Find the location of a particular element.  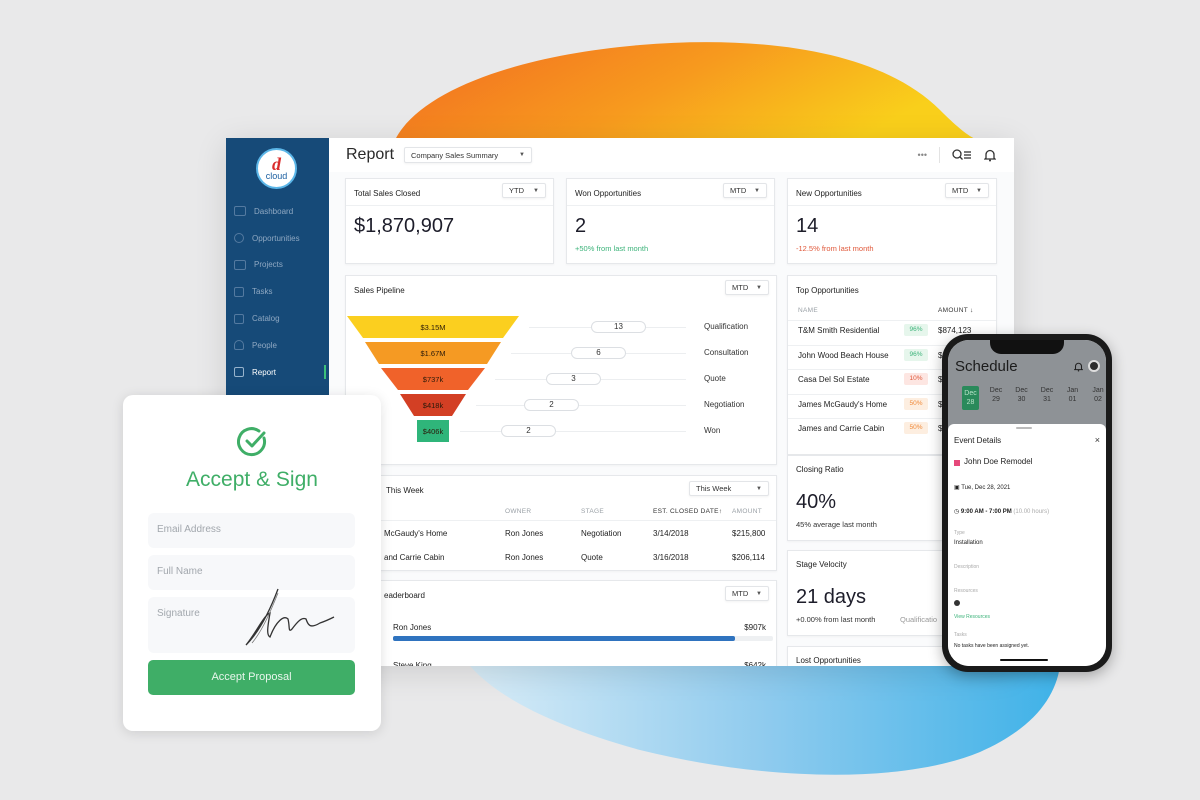

cell-name: McGaudy's Home is located at coordinates (416, 533).